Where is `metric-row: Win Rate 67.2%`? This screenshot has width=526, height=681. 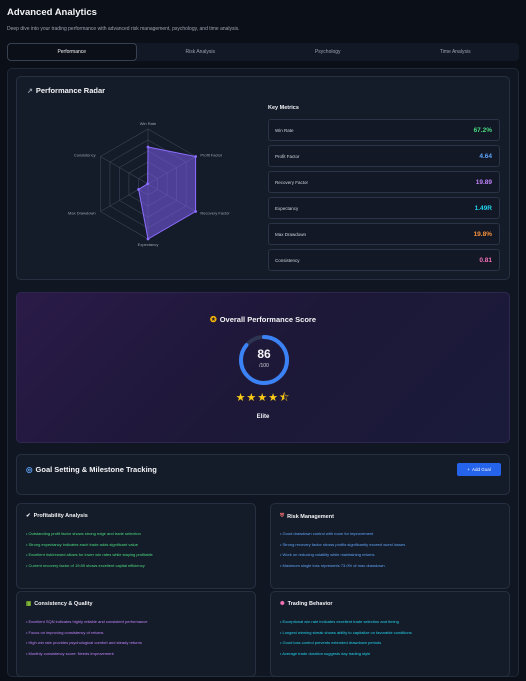
metric-row: Win Rate 67.2% is located at coordinates (384, 130).